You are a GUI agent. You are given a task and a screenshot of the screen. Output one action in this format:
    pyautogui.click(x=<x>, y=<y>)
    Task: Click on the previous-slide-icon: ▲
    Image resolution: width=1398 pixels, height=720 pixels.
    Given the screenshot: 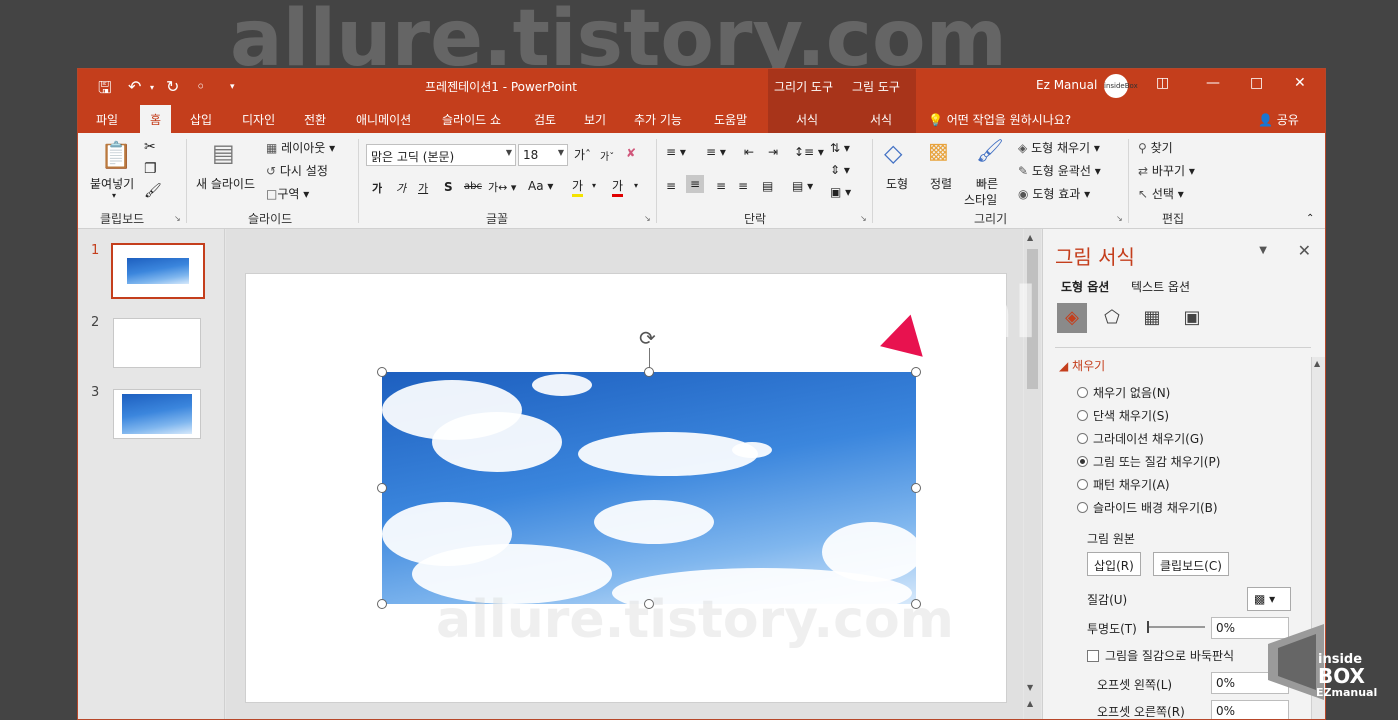 What is the action you would take?
    pyautogui.click(x=1030, y=703)
    